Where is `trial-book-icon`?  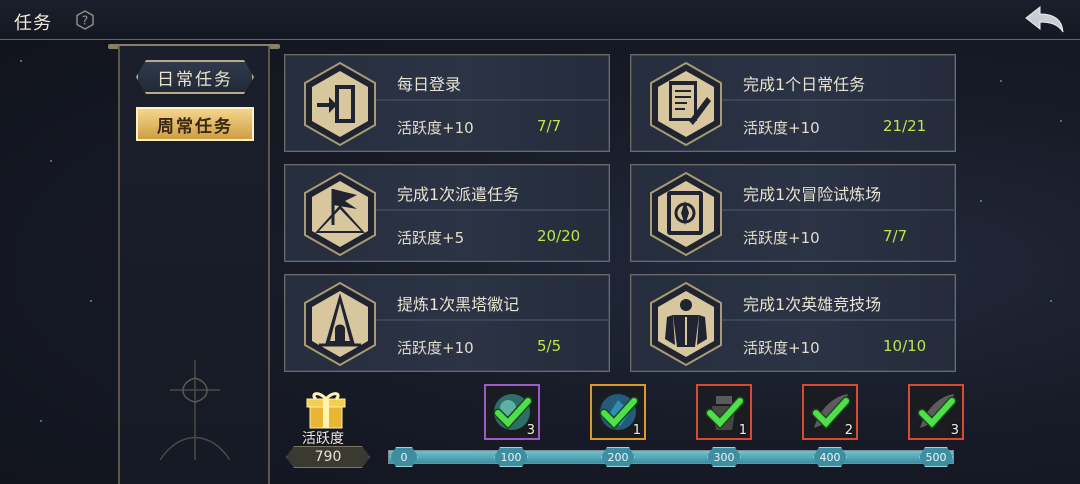 trial-book-icon is located at coordinates (686, 214).